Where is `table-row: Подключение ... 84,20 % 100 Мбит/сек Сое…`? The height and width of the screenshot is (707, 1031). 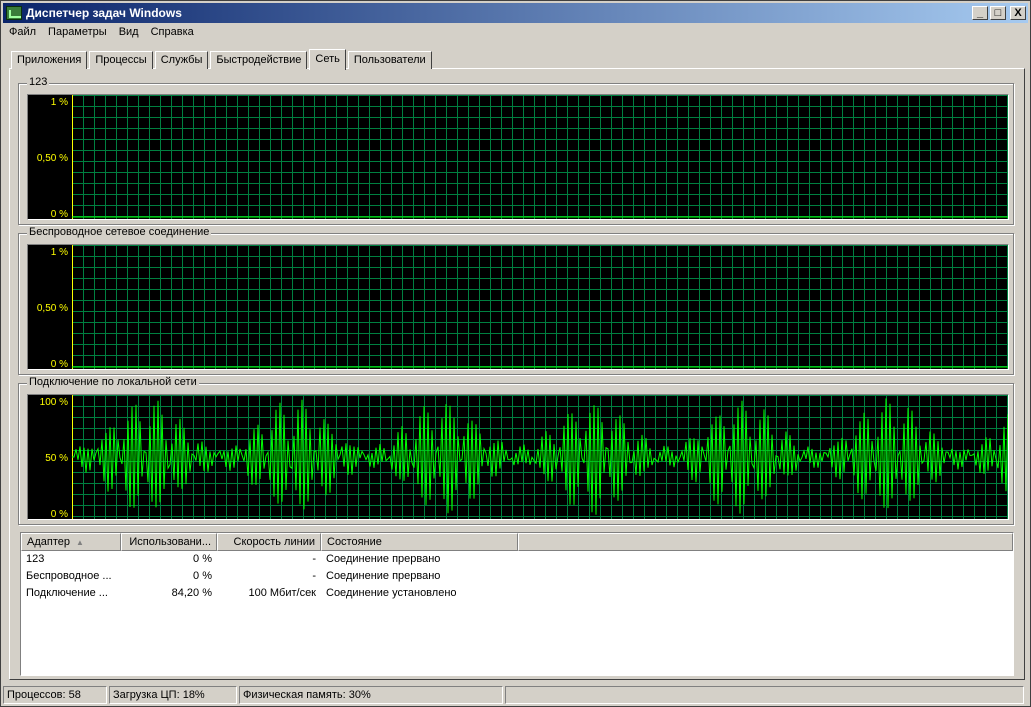
table-row: Подключение ... 84,20 % 100 Мбит/сек Сое… is located at coordinates (517, 593).